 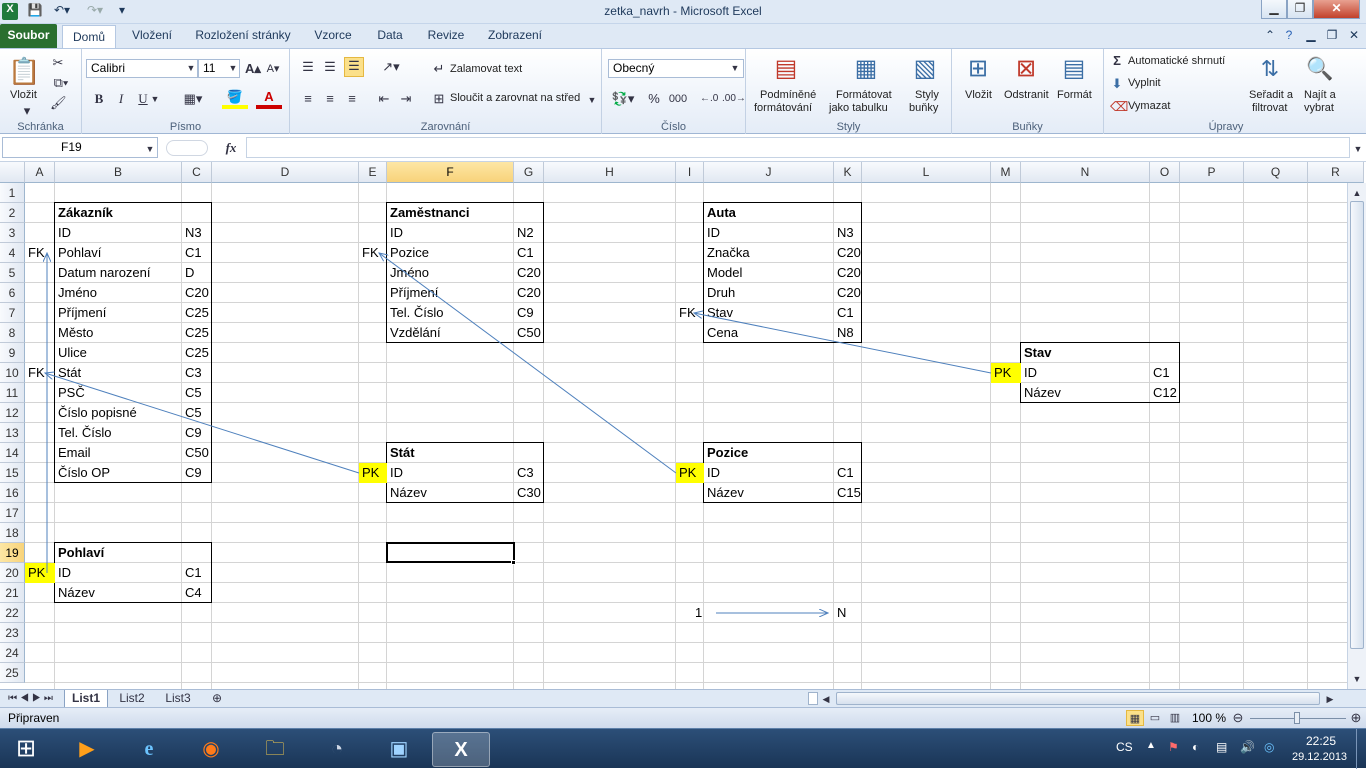 What do you see at coordinates (12, 573) in the screenshot?
I see `row-header-20: 20` at bounding box center [12, 573].